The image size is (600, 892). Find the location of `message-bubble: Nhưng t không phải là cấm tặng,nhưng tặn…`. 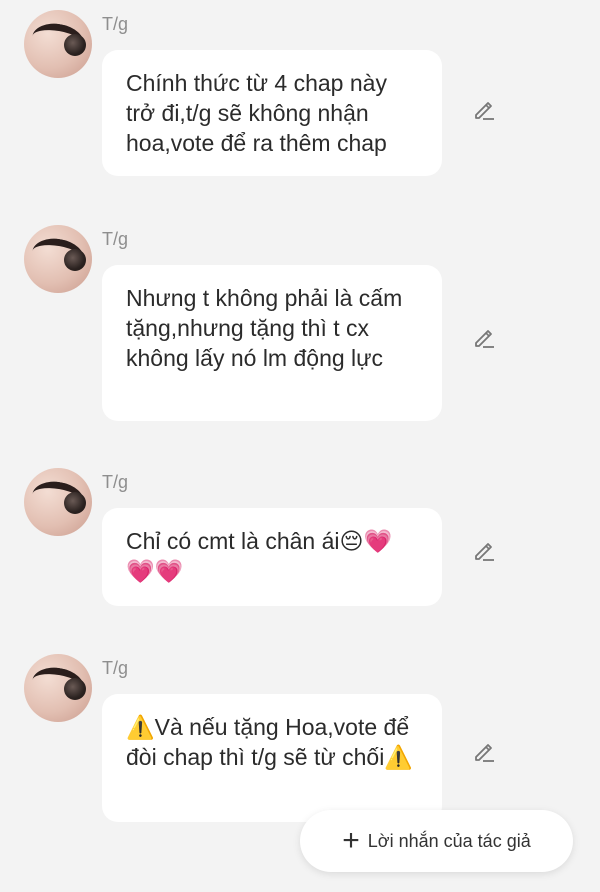

message-bubble: Nhưng t không phải là cấm tặng,nhưng tặn… is located at coordinates (272, 343).